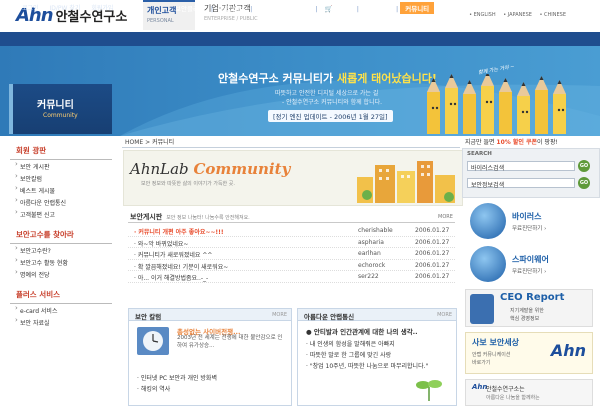  I want to click on nav-security-clinic: 보안클리닉, so click(190, 8).